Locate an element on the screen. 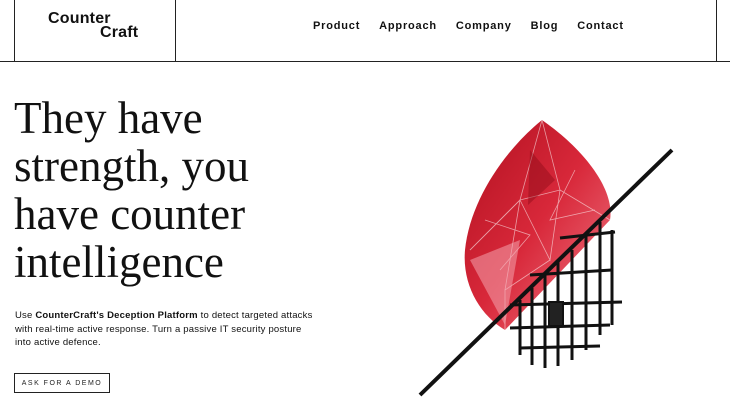 The width and height of the screenshot is (730, 406). nav-contact: Contact is located at coordinates (600, 26).